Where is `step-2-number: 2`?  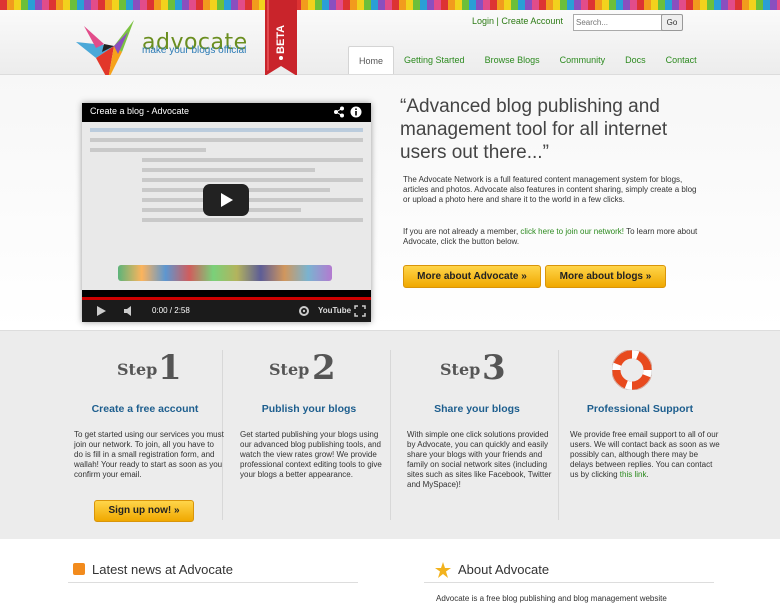
step-2-number: 2 is located at coordinates (324, 368).